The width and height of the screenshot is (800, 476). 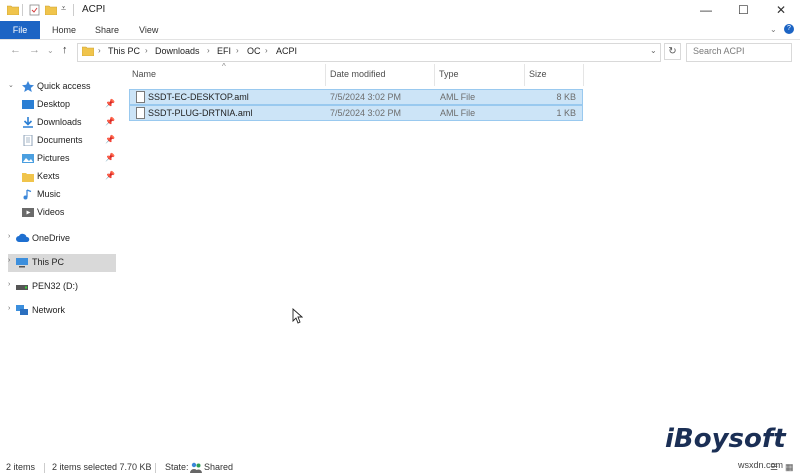 I want to click on pictures-icon, so click(x=28, y=158).